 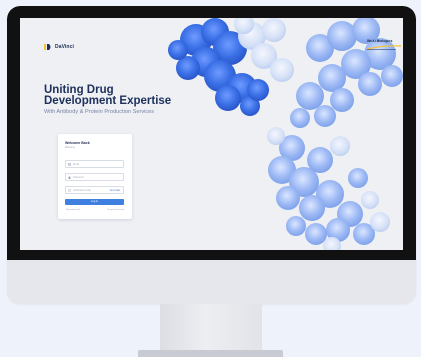 What do you see at coordinates (76, 164) in the screenshot?
I see `email-placeholder: Email` at bounding box center [76, 164].